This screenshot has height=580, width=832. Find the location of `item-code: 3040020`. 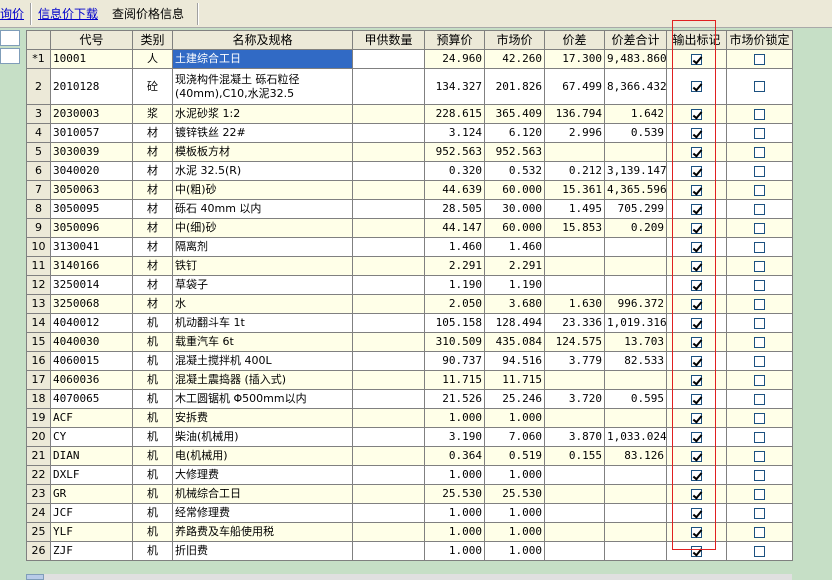

item-code: 3040020 is located at coordinates (91, 171).